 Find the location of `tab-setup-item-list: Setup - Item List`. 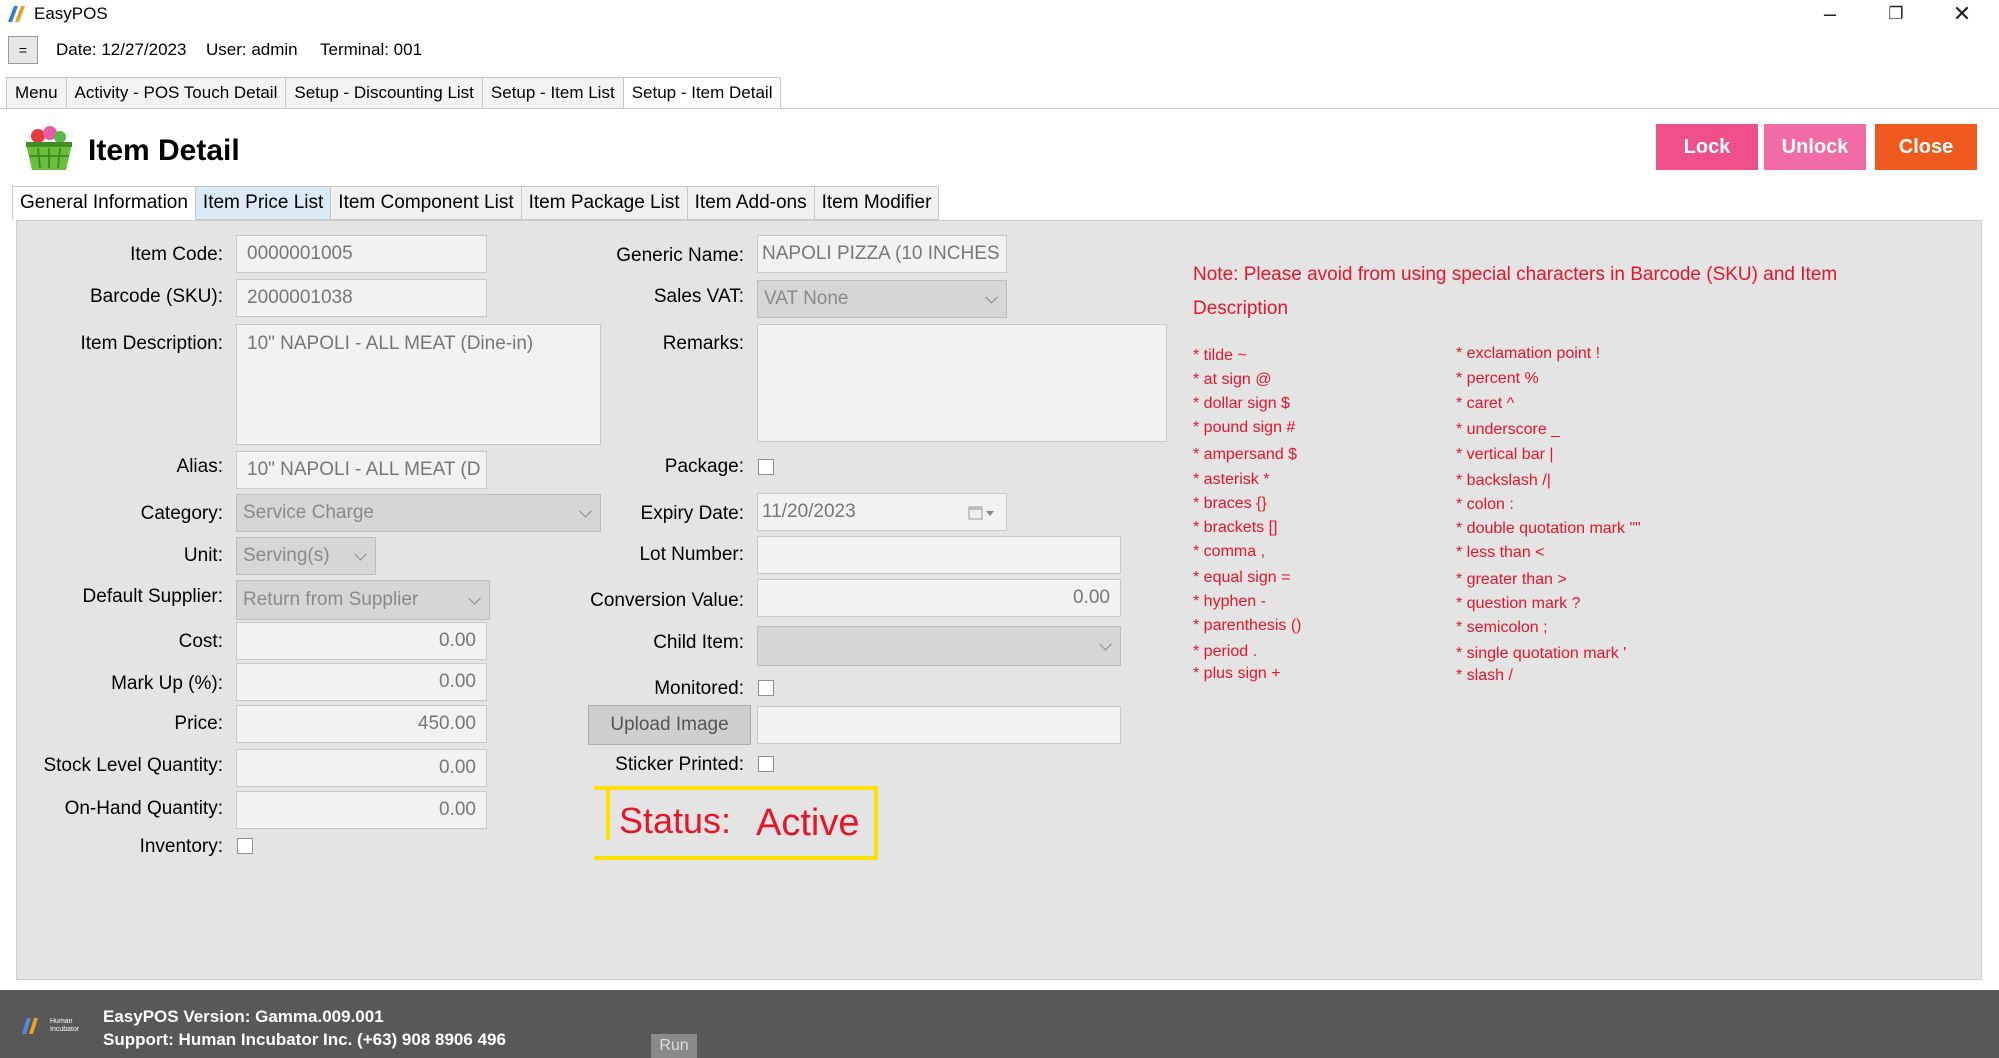

tab-setup-item-list: Setup - Item List is located at coordinates (552, 93).